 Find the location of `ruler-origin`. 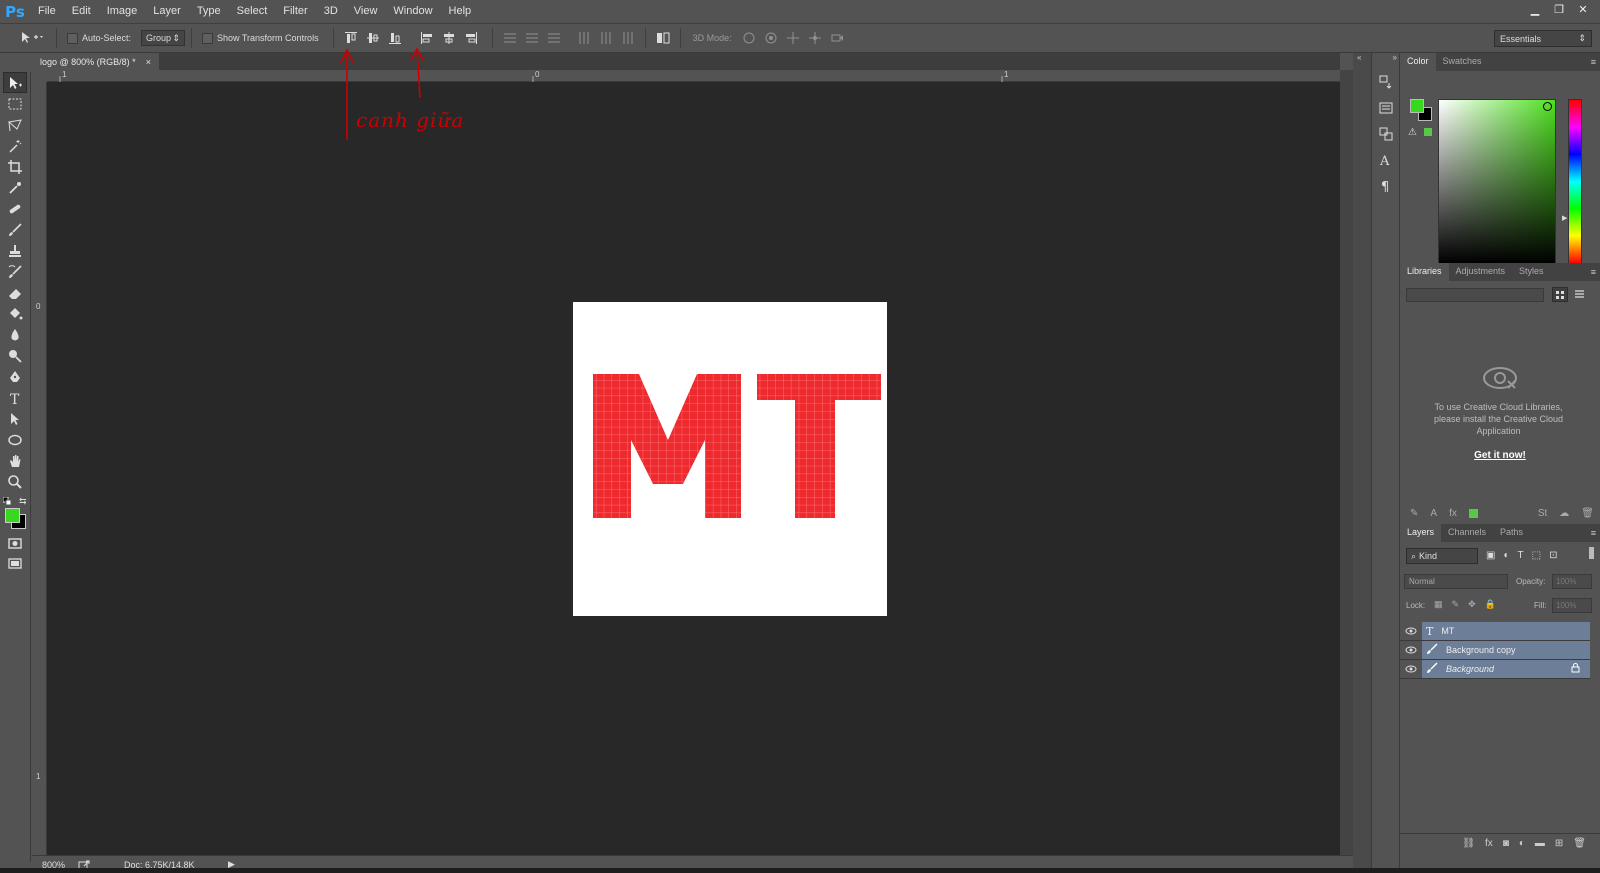

ruler-origin is located at coordinates (39, 76).